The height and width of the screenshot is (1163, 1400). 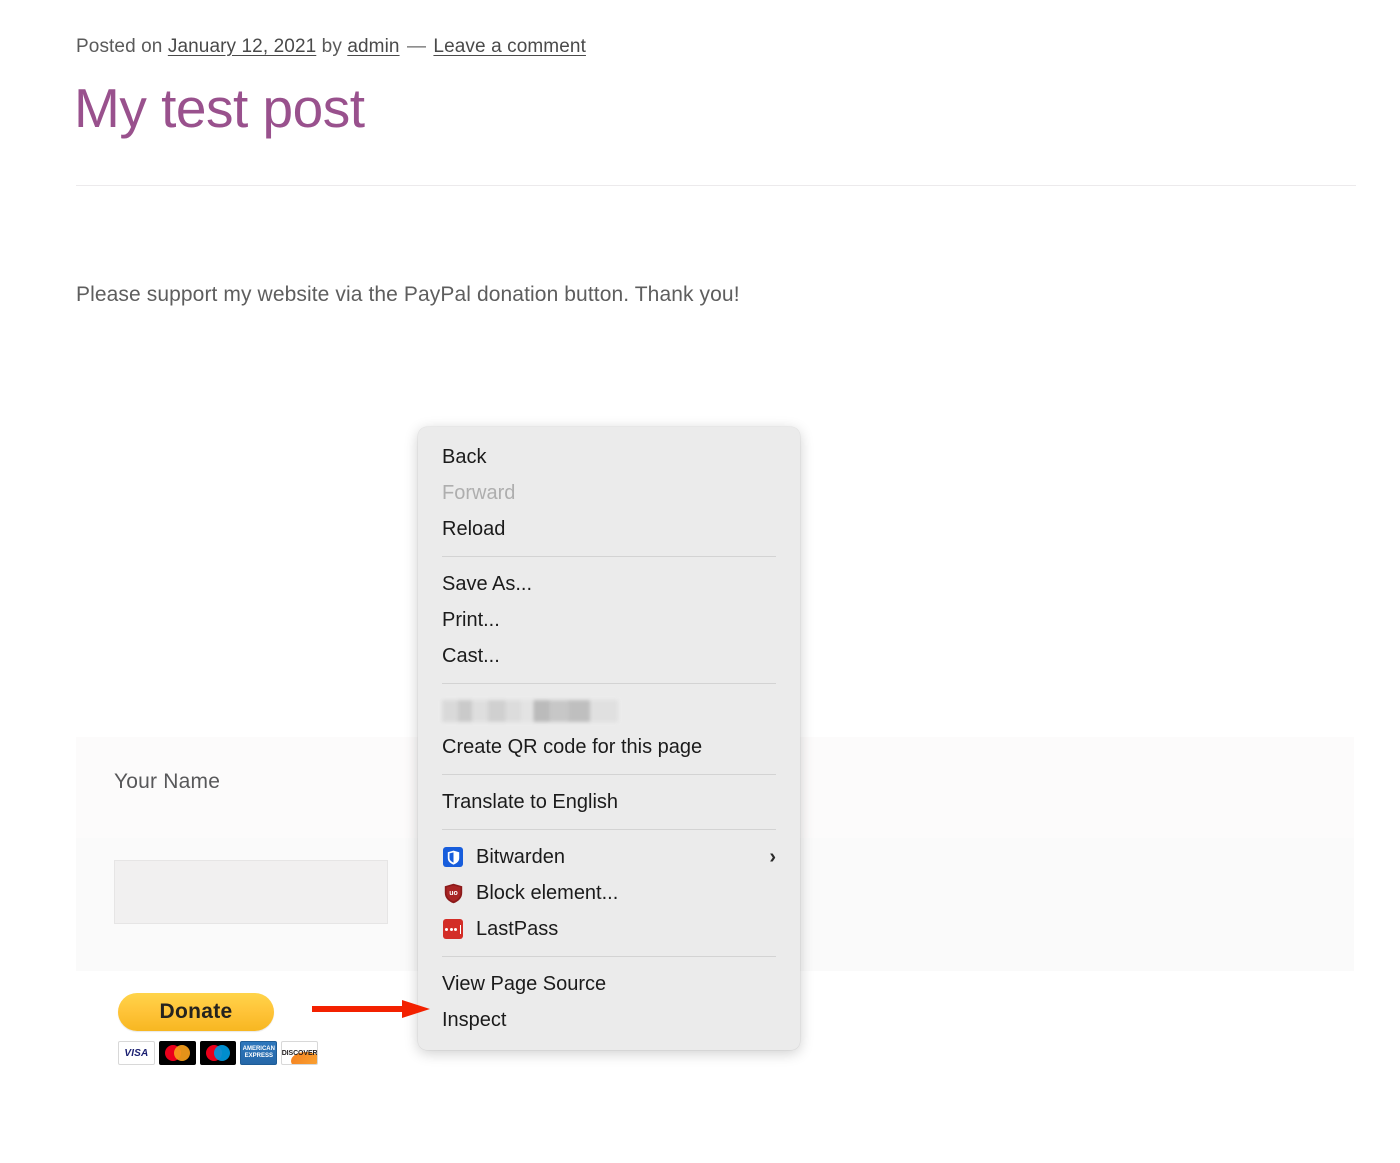 I want to click on discover-card-icon: DISCOVER, so click(x=299, y=1053).